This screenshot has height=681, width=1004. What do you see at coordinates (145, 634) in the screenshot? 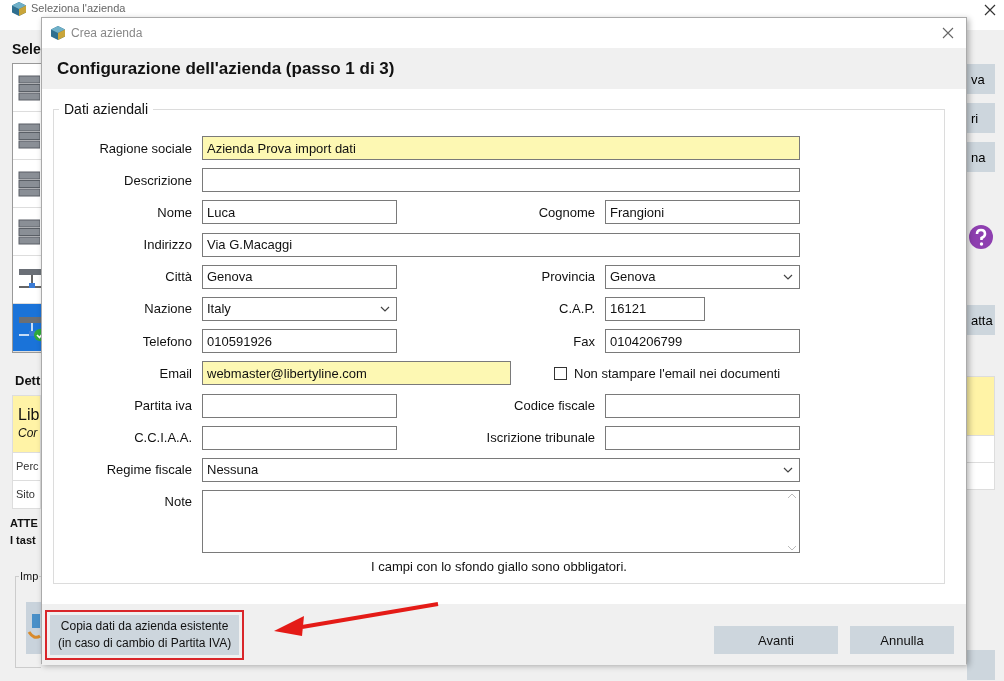
I see `copy-button: Copia dati da azienda esistente (in caso di cambio di Partita IVA)` at bounding box center [145, 634].